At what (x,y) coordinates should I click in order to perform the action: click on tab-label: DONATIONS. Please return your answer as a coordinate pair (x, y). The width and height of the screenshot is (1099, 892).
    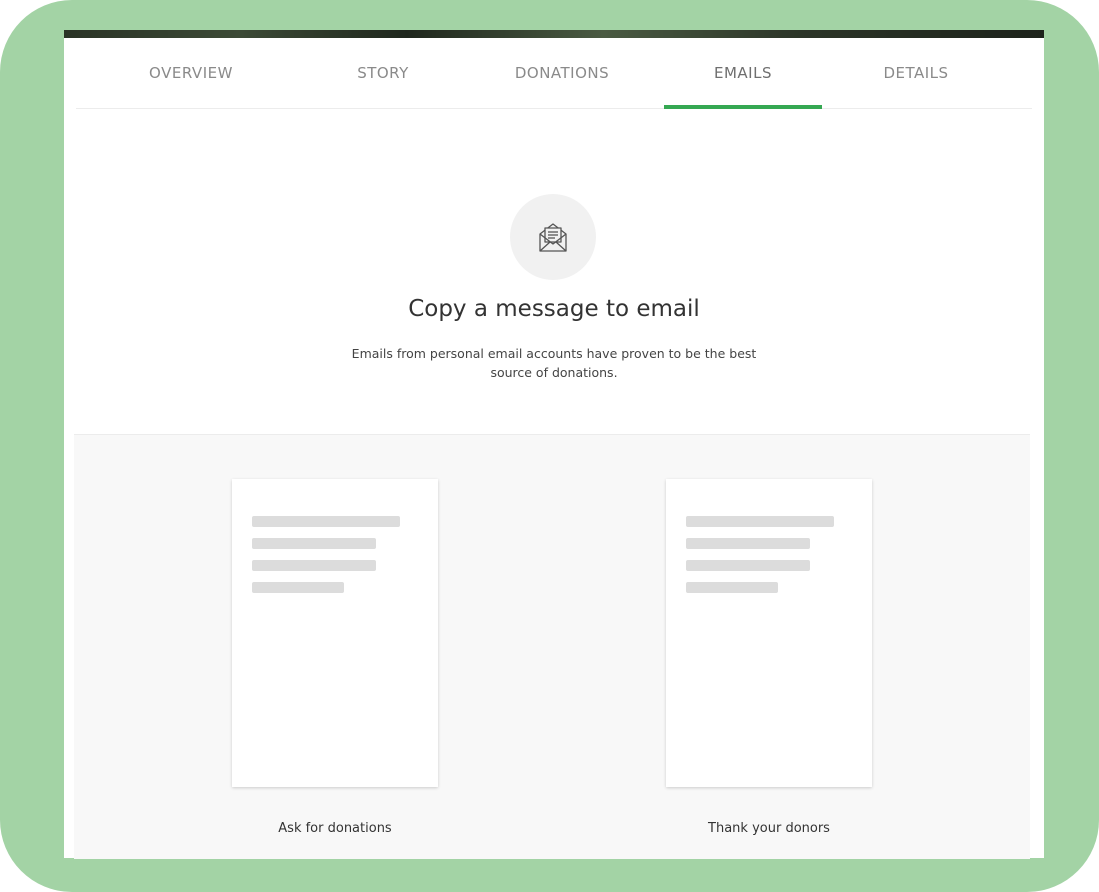
    Looking at the image, I should click on (562, 73).